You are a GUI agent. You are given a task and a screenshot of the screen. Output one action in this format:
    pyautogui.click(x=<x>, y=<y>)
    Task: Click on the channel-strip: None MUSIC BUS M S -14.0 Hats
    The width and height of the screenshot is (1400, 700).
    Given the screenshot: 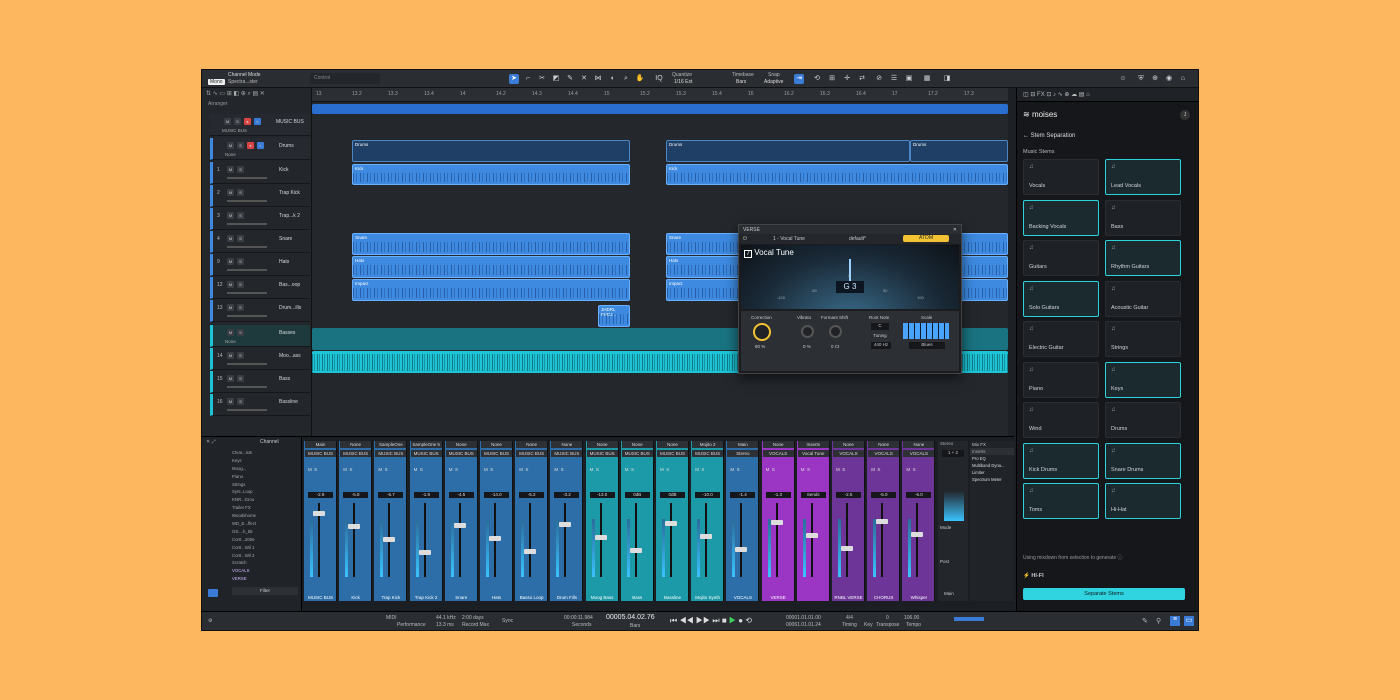 What is the action you would take?
    pyautogui.click(x=496, y=521)
    